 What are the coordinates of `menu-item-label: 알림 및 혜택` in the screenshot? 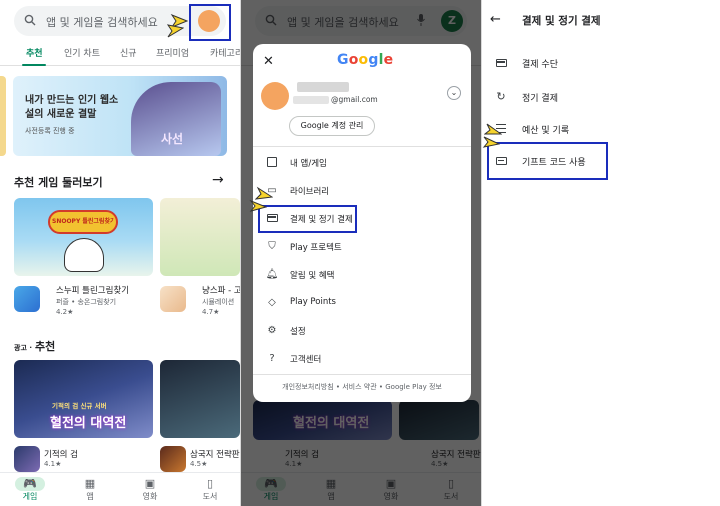 It's located at (312, 276).